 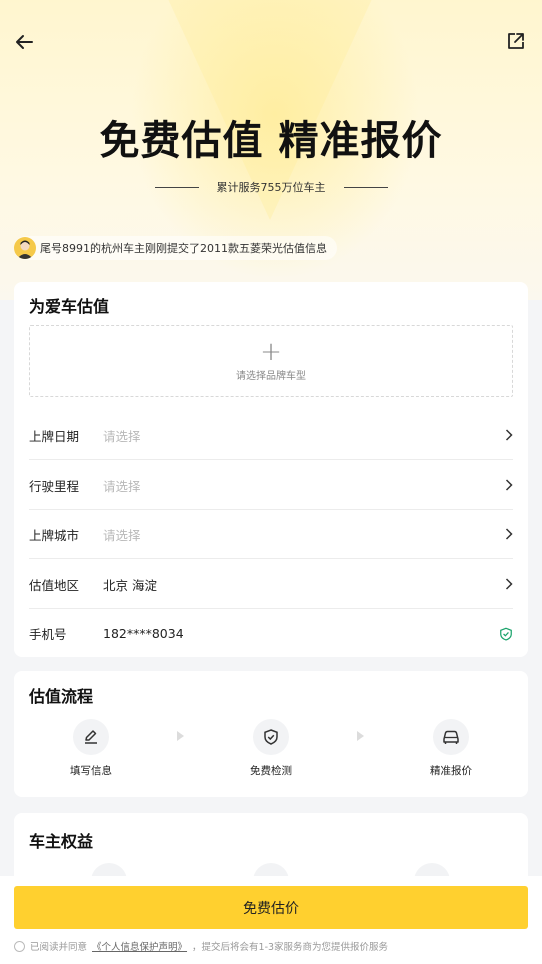 I want to click on share-button, so click(x=516, y=41).